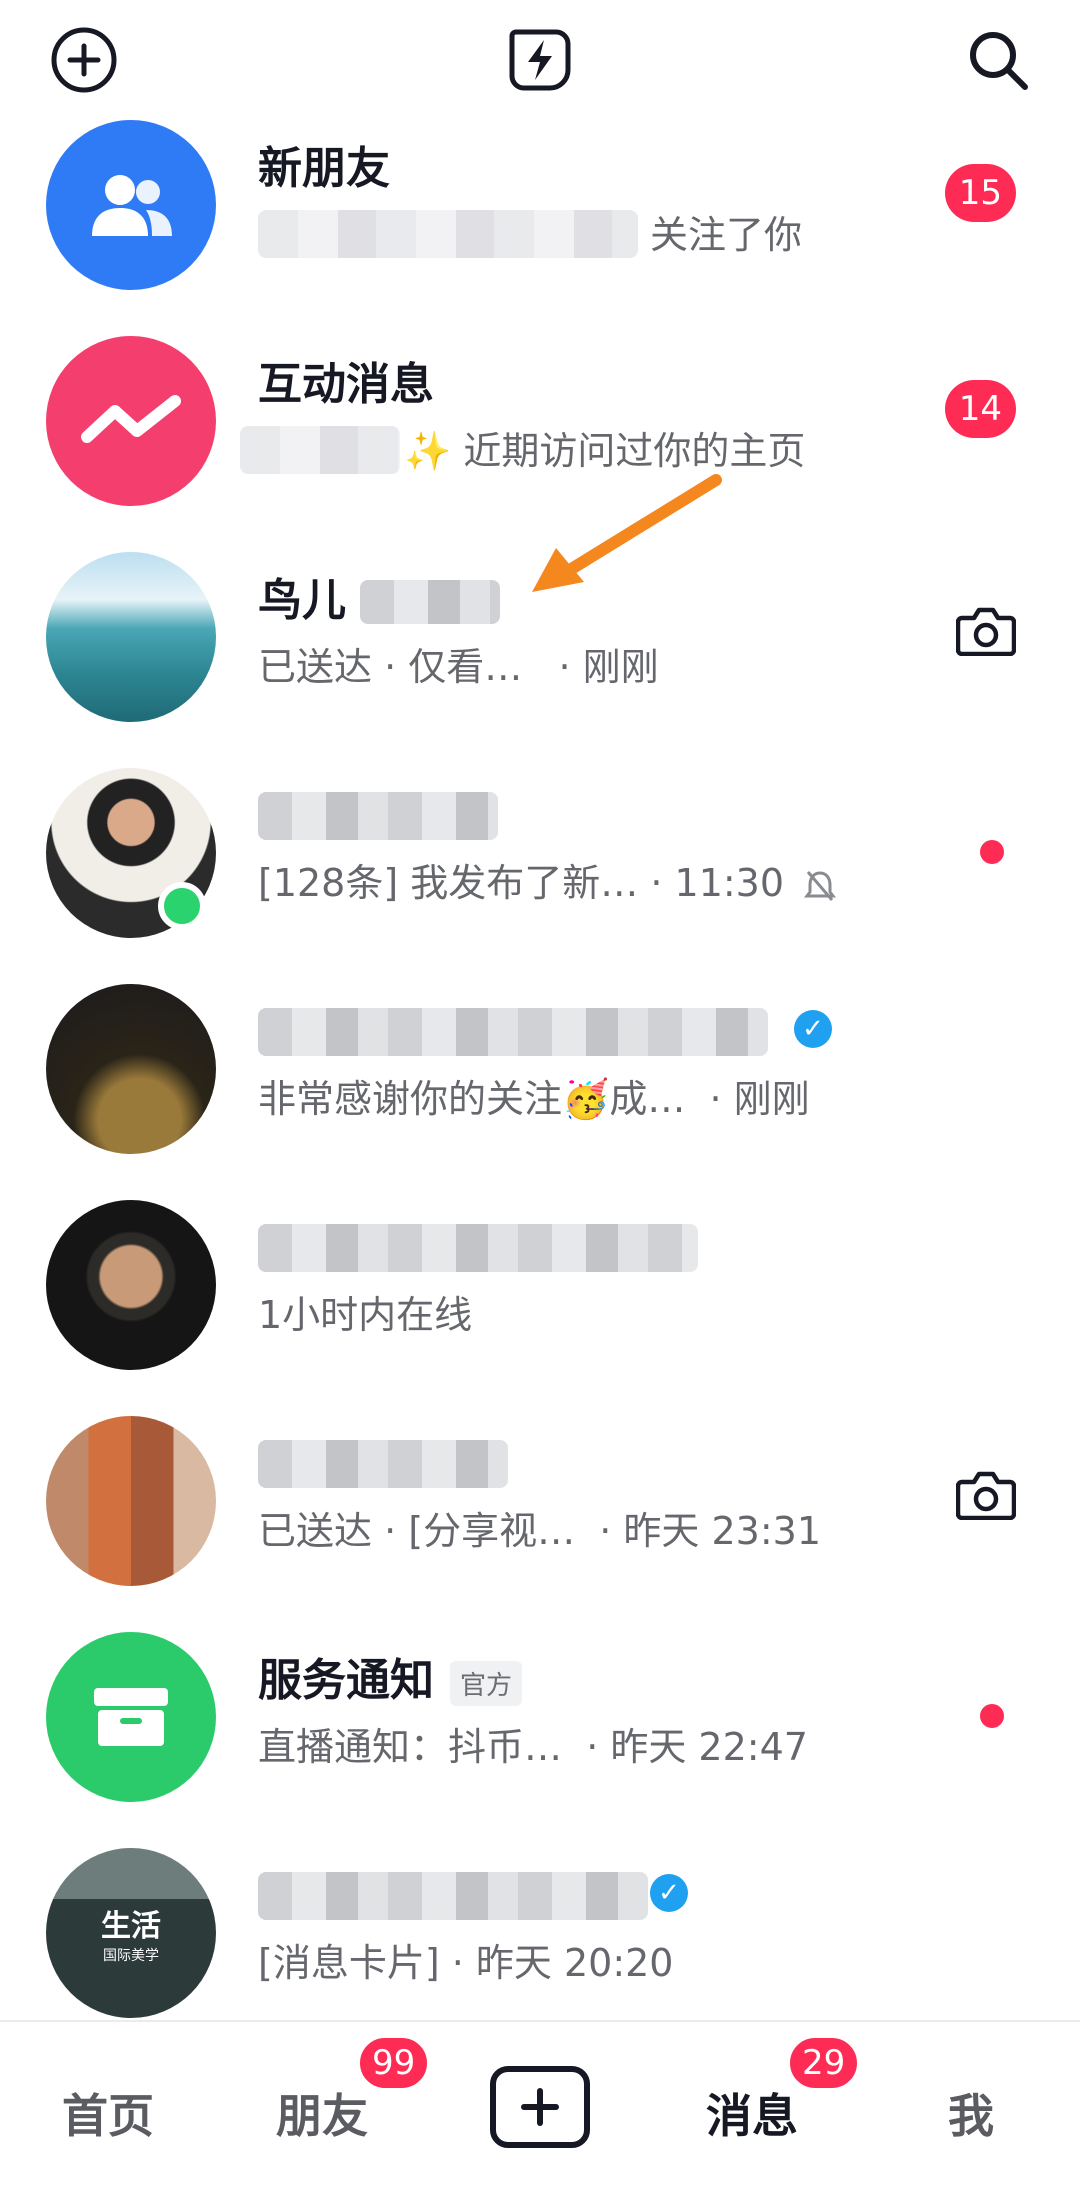  What do you see at coordinates (84, 60) in the screenshot?
I see `plus-circle-icon` at bounding box center [84, 60].